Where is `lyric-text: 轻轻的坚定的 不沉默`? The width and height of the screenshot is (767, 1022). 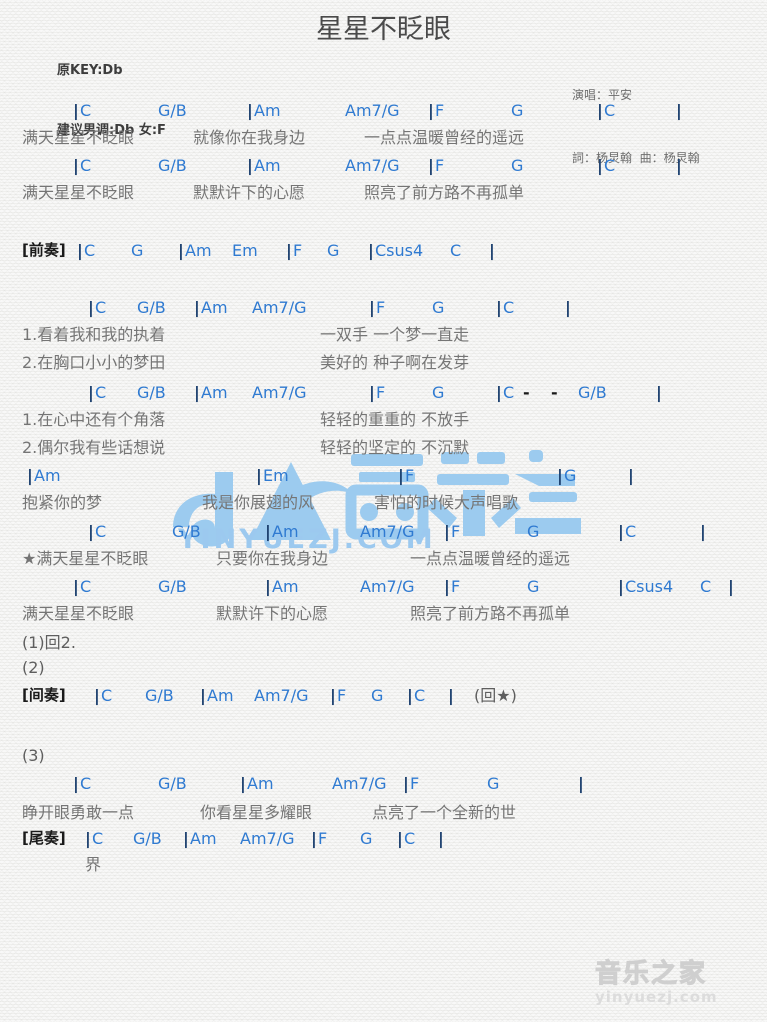 lyric-text: 轻轻的坚定的 不沉默 is located at coordinates (395, 447).